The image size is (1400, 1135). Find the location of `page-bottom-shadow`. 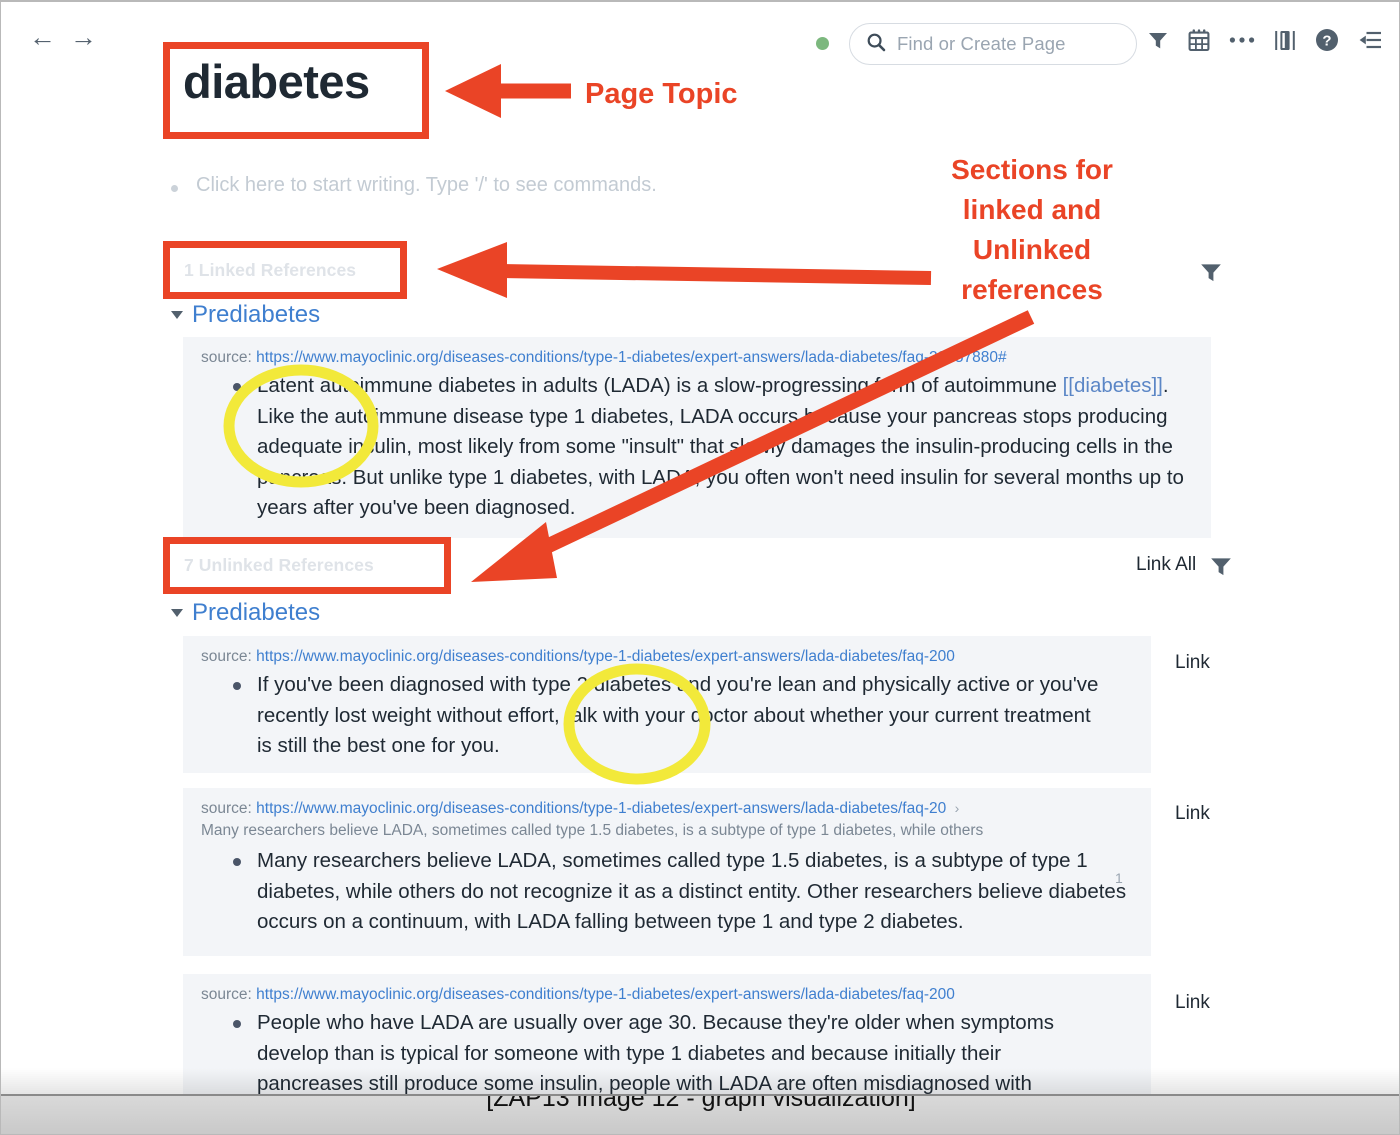

page-bottom-shadow is located at coordinates (700, 1081).